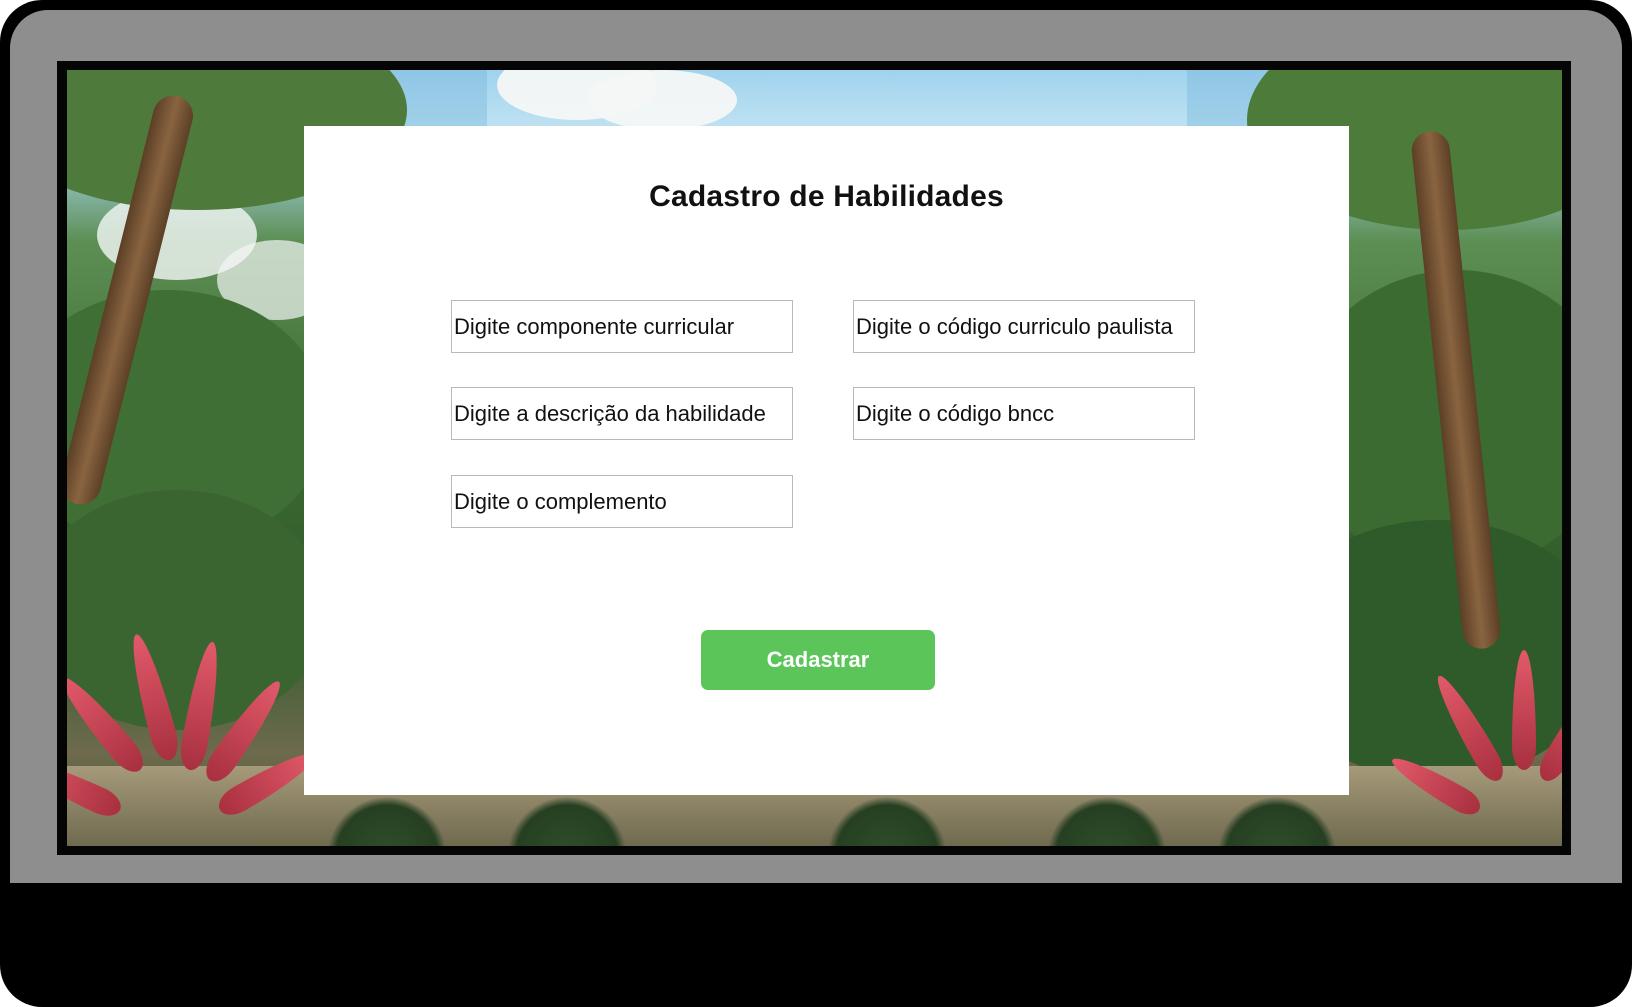 The height and width of the screenshot is (1007, 1632). I want to click on complemento-field, so click(622, 501).